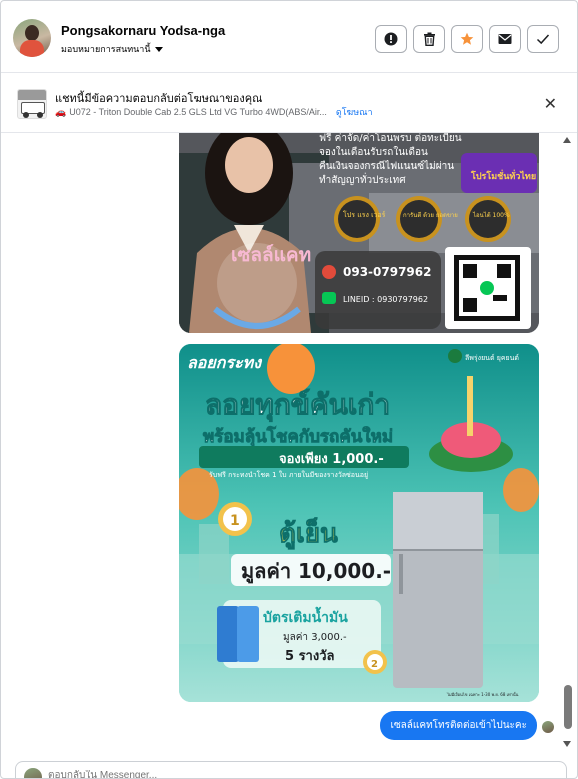 This screenshot has height=779, width=578. I want to click on reply-composer, so click(291, 769).